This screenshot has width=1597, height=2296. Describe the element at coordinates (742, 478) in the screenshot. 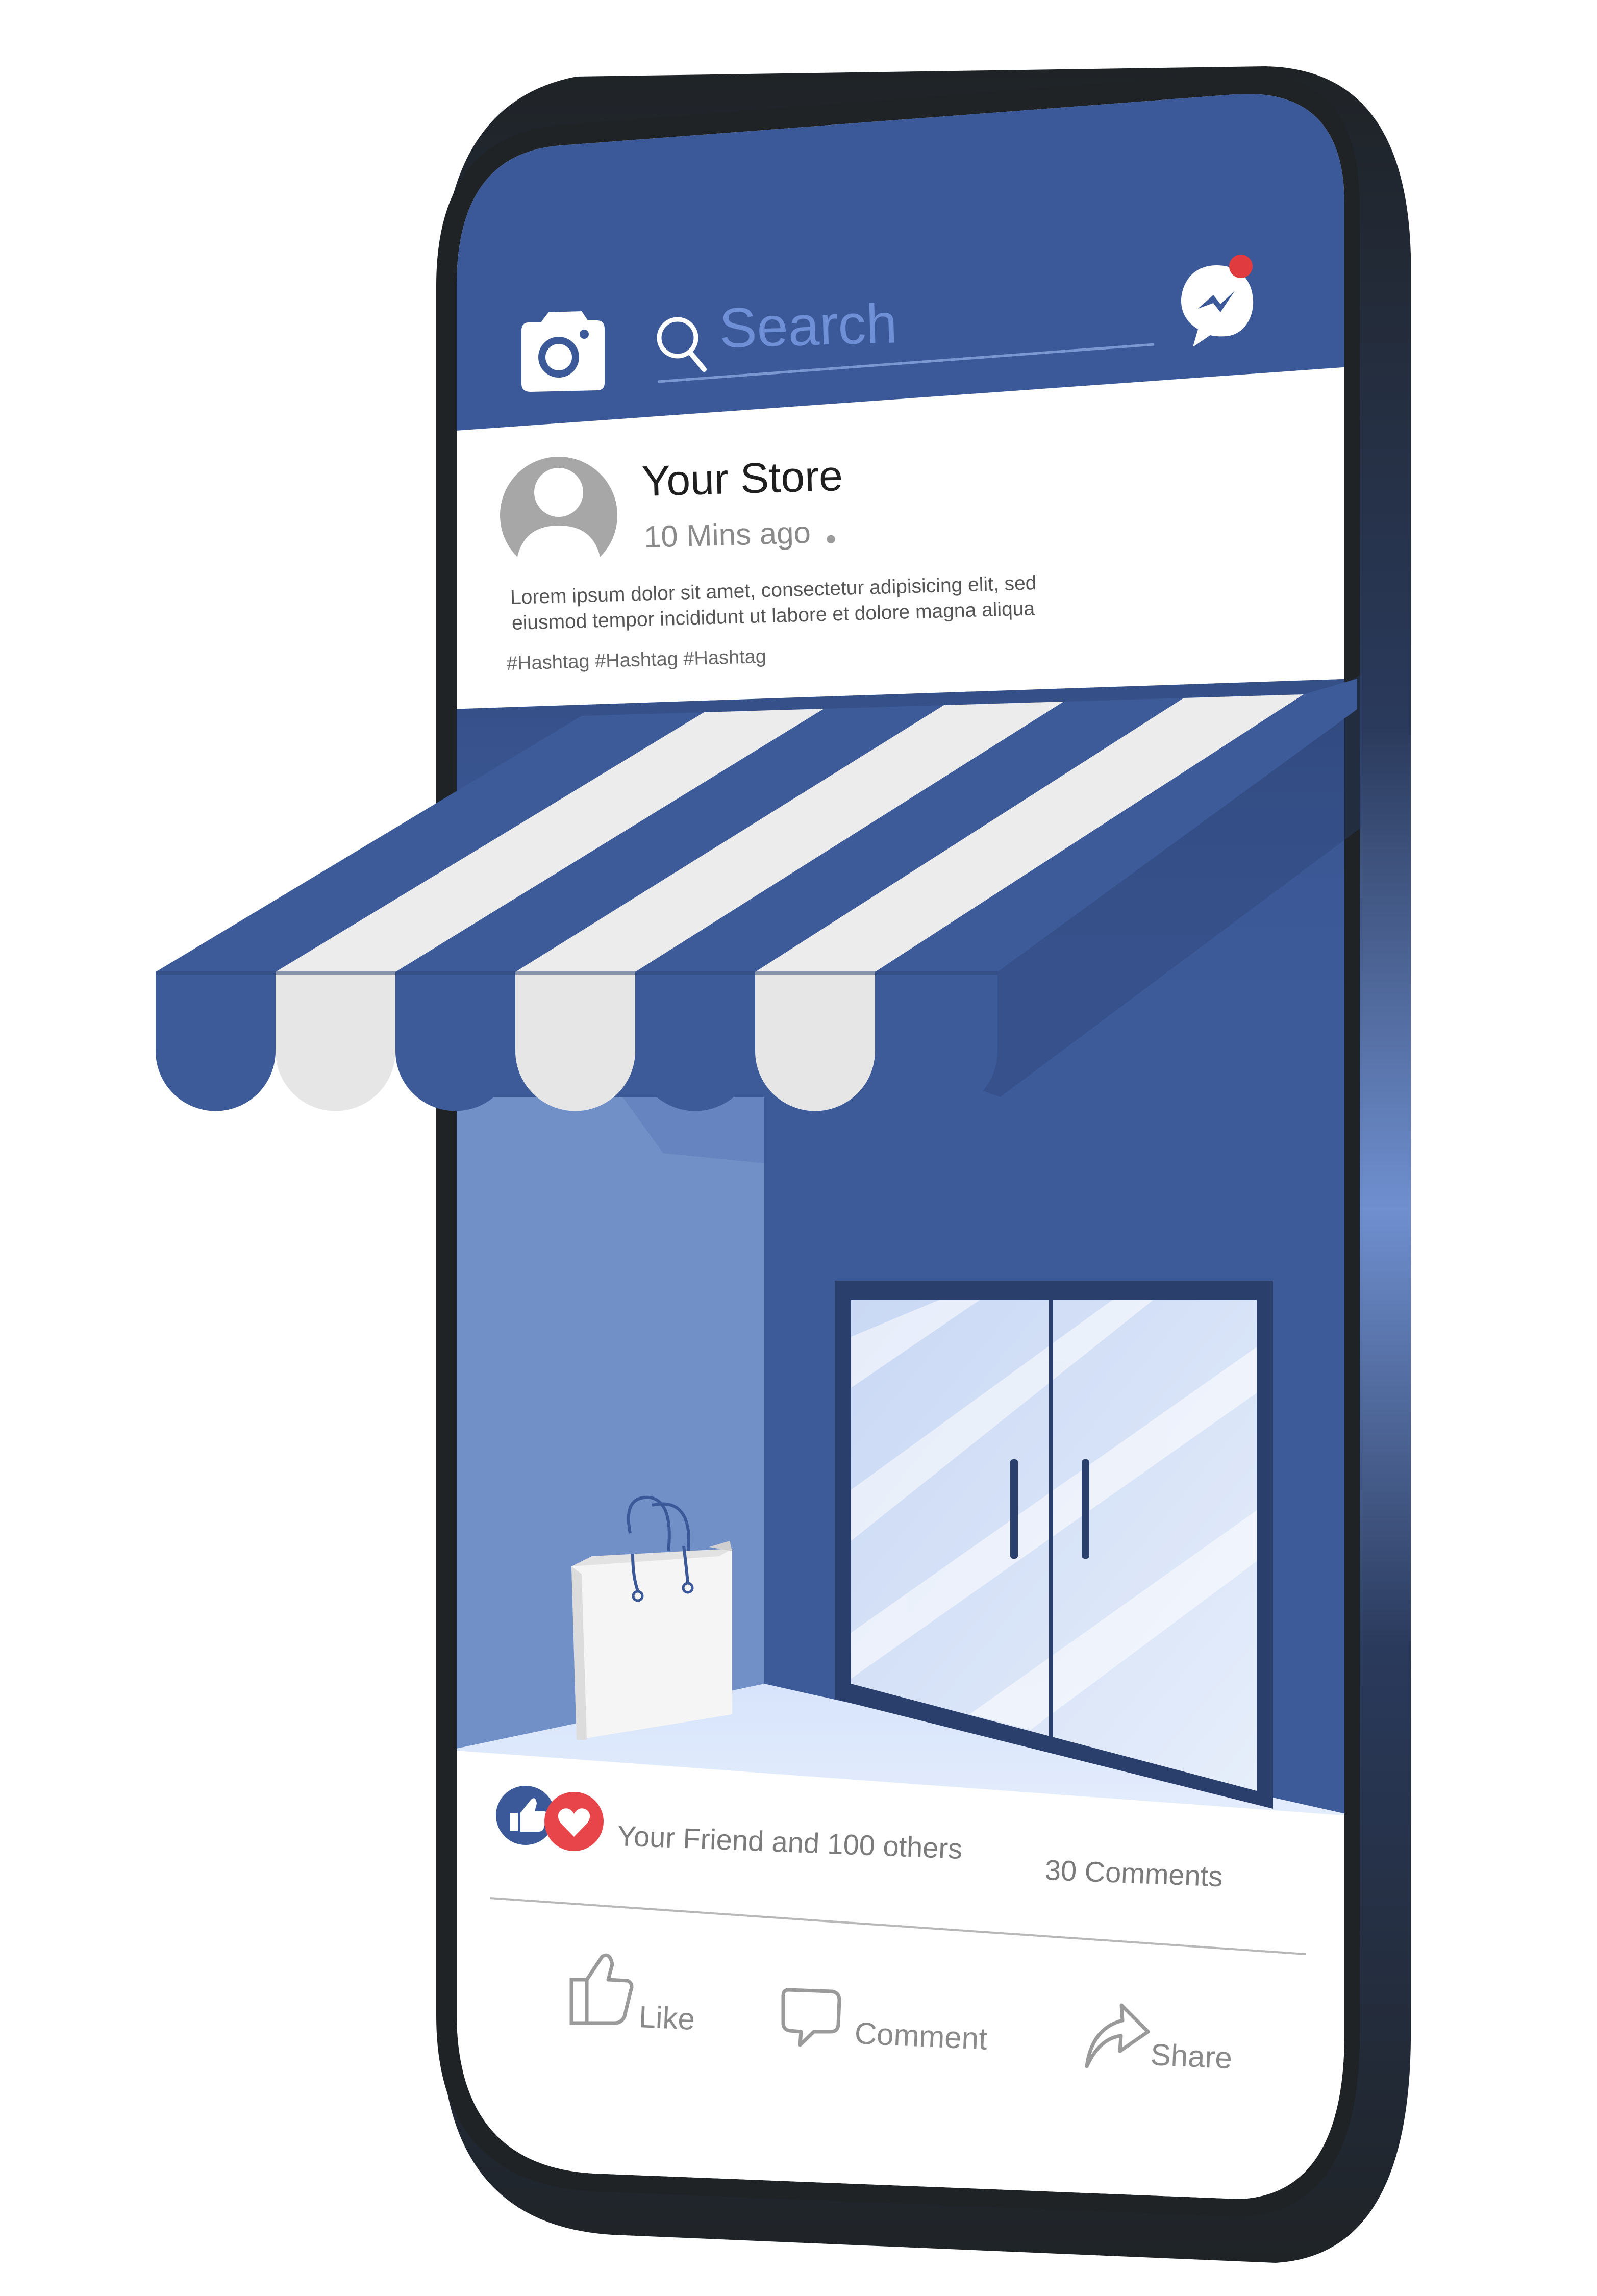

I see `post-author-name: Your Store` at that location.